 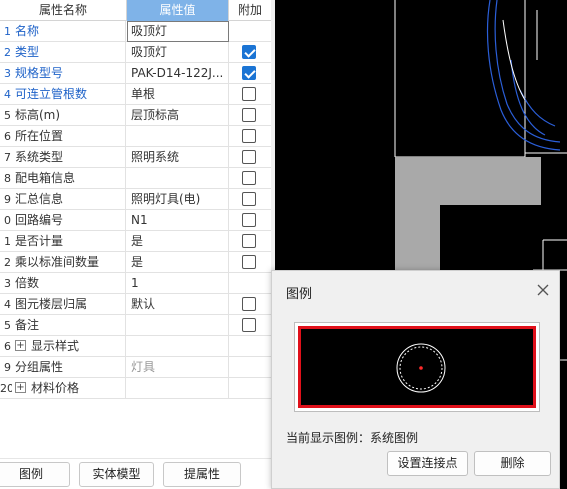 I want to click on delete-button: 删除, so click(x=512, y=463).